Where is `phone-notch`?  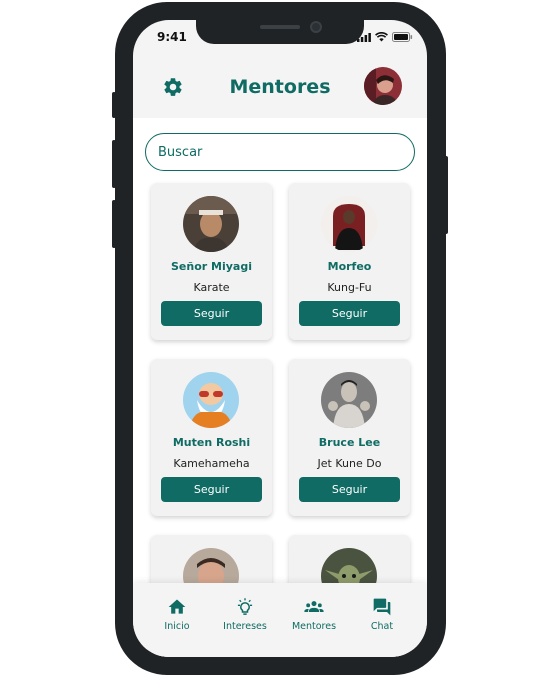 phone-notch is located at coordinates (280, 32).